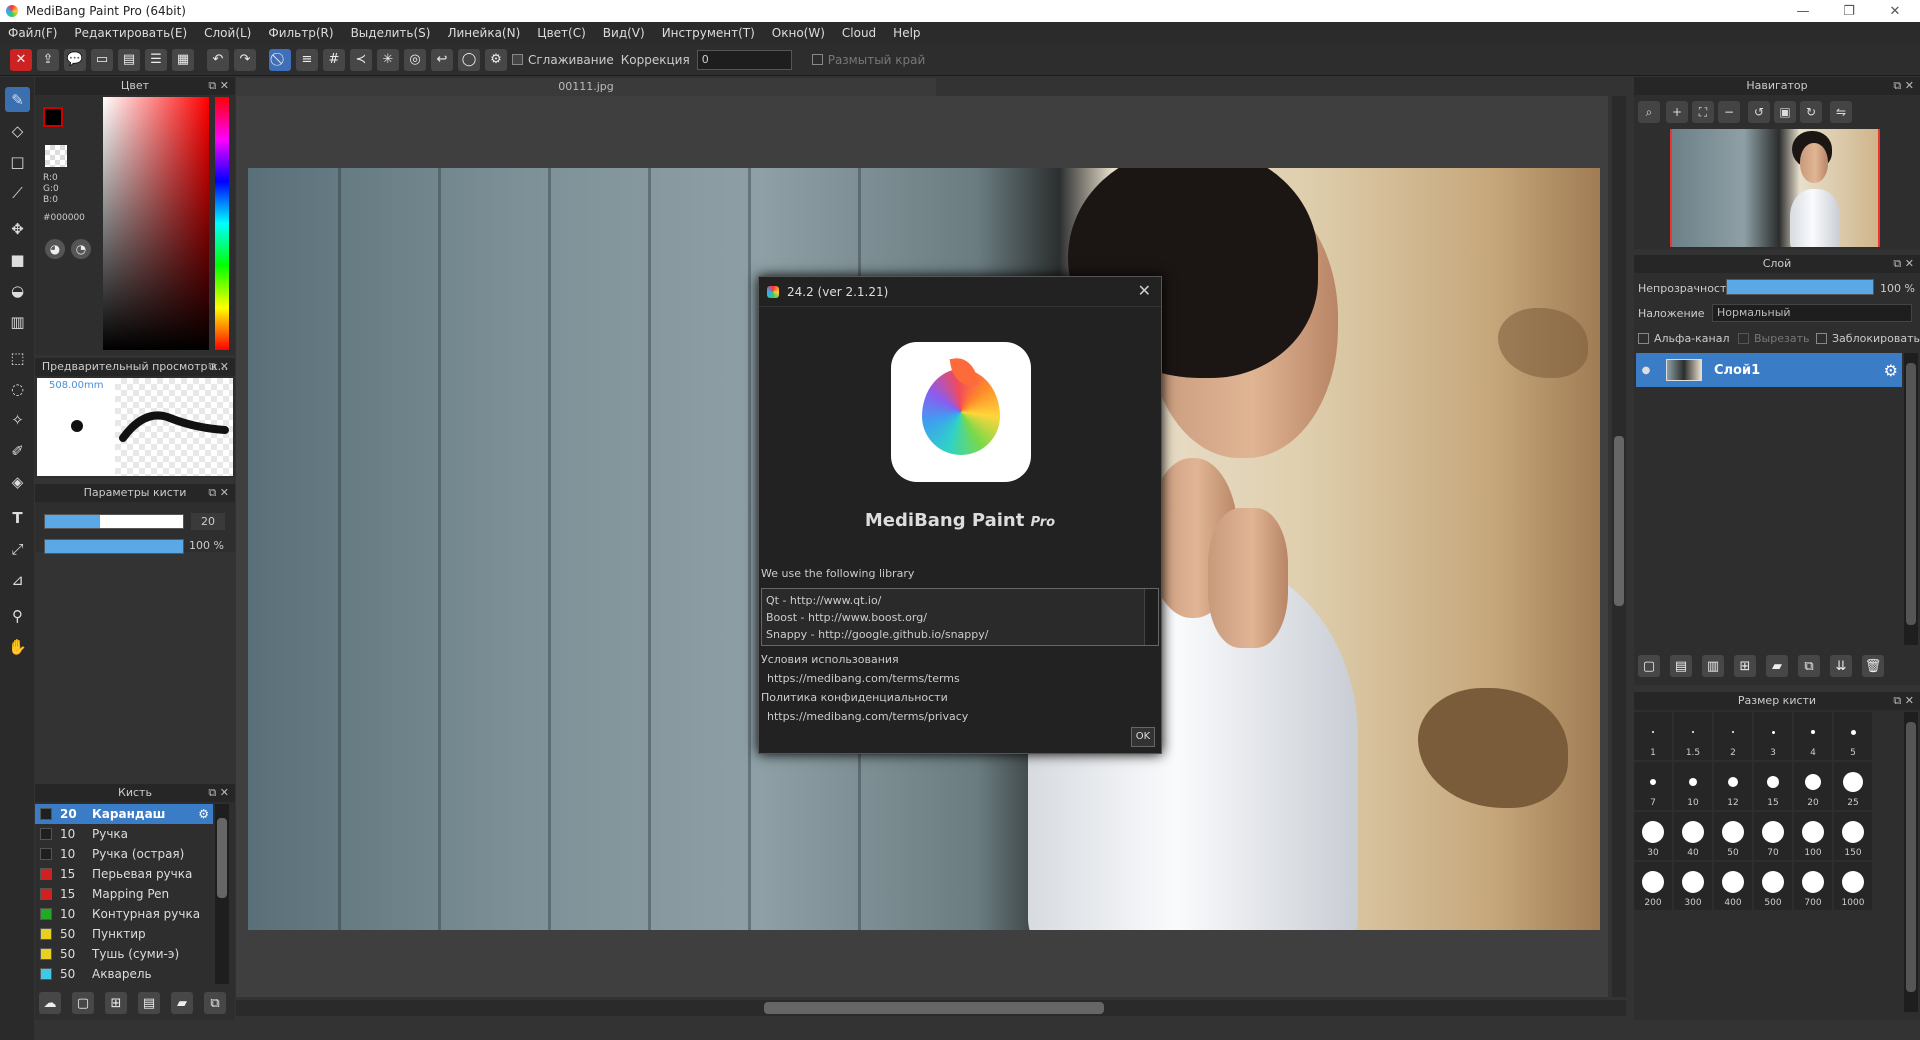 The width and height of the screenshot is (1920, 1040). Describe the element at coordinates (744, 59) in the screenshot. I see `correction-select: 0` at that location.